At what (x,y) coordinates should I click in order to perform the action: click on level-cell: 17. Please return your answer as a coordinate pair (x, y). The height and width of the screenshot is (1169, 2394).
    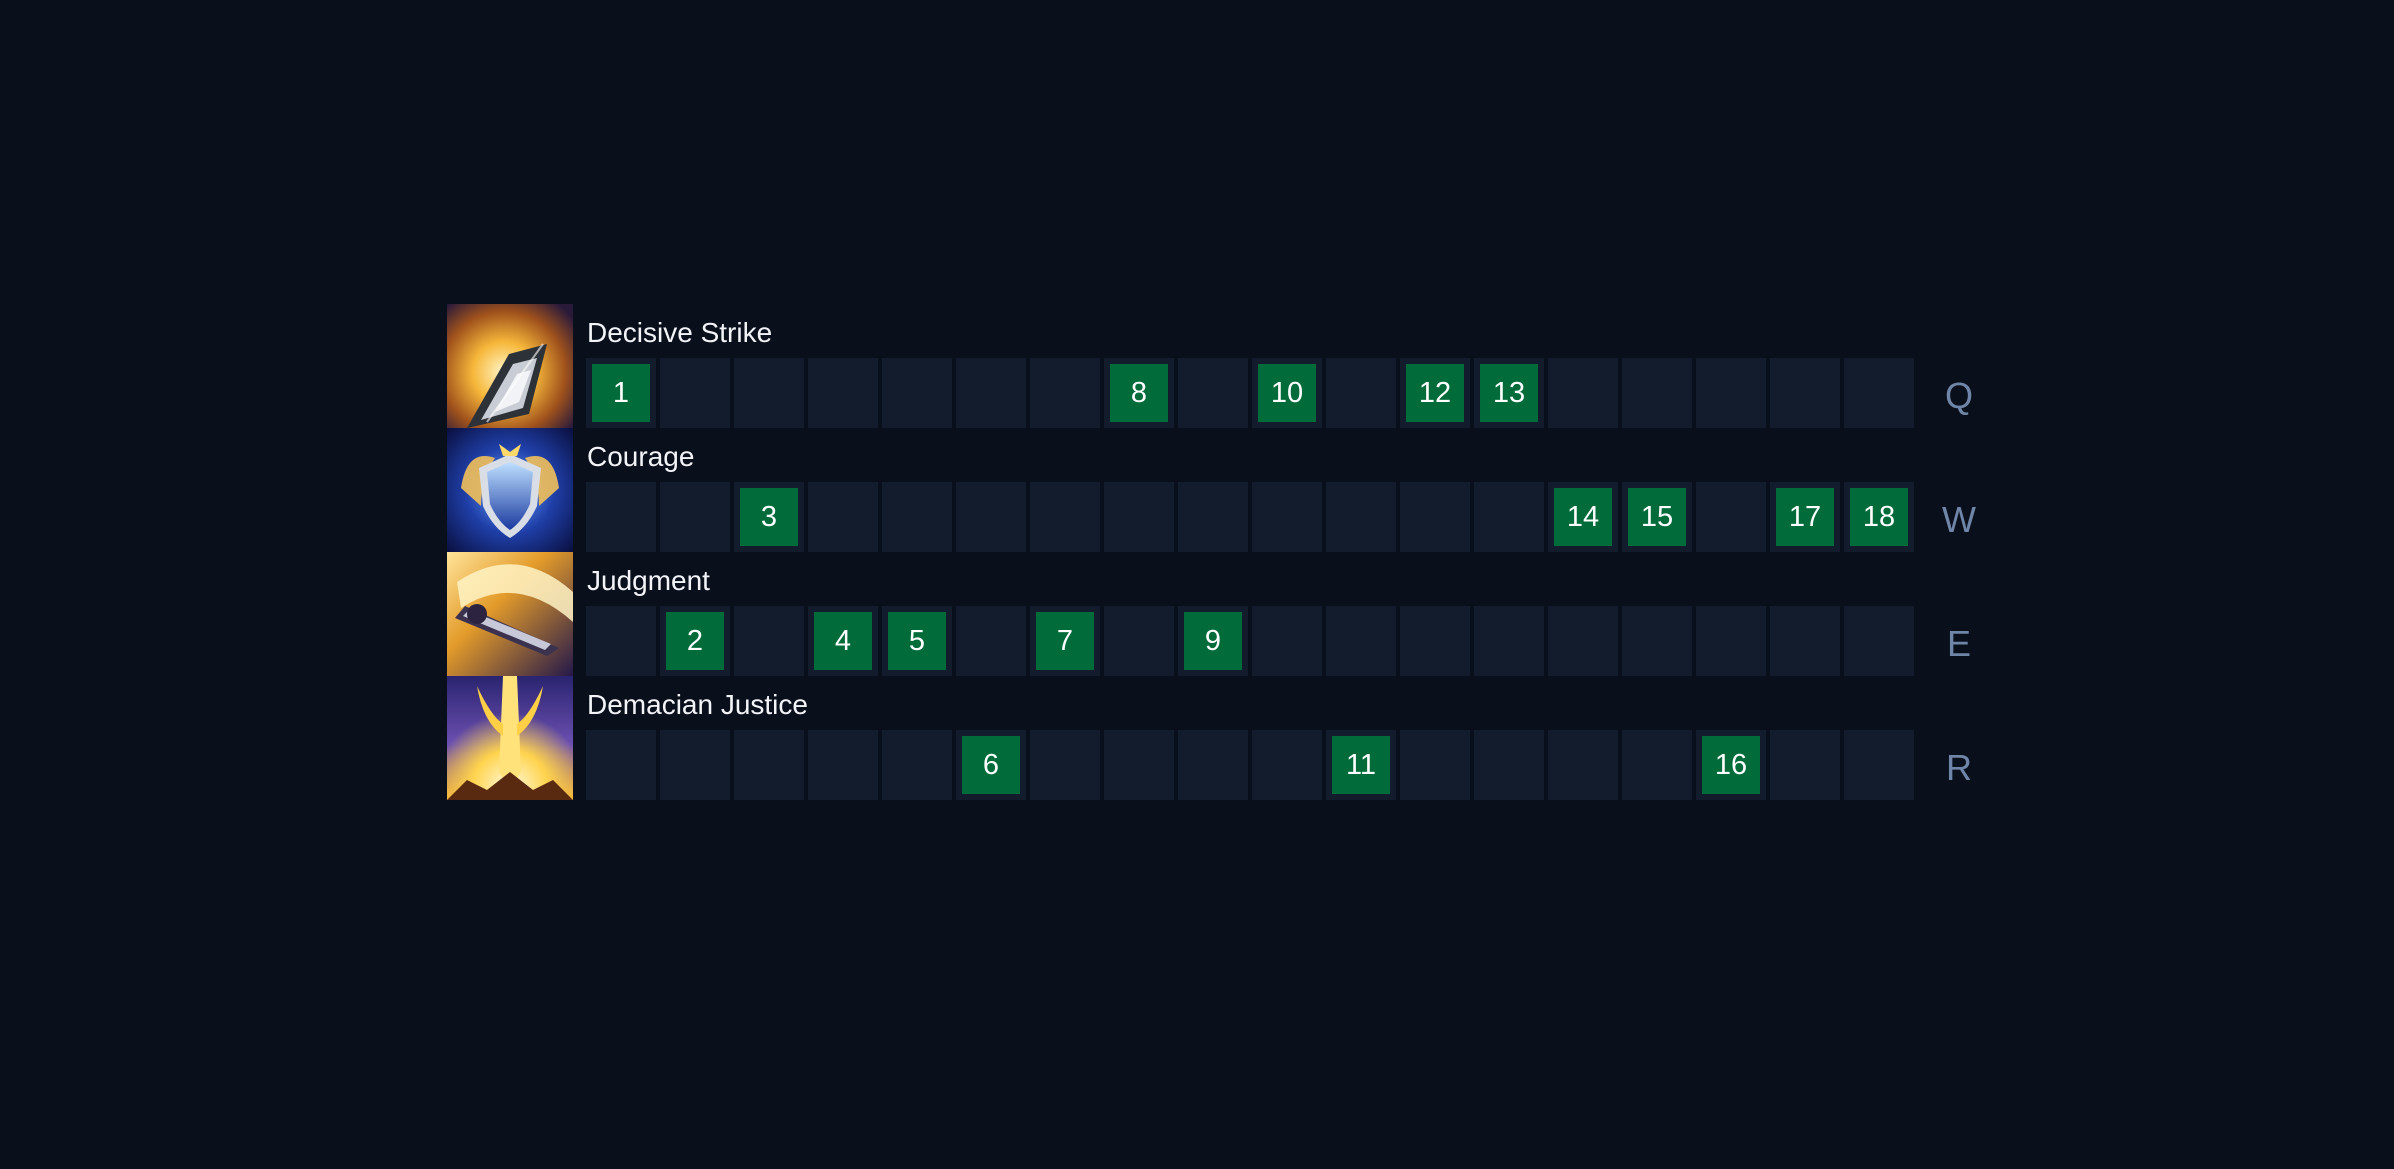
    Looking at the image, I should click on (1805, 517).